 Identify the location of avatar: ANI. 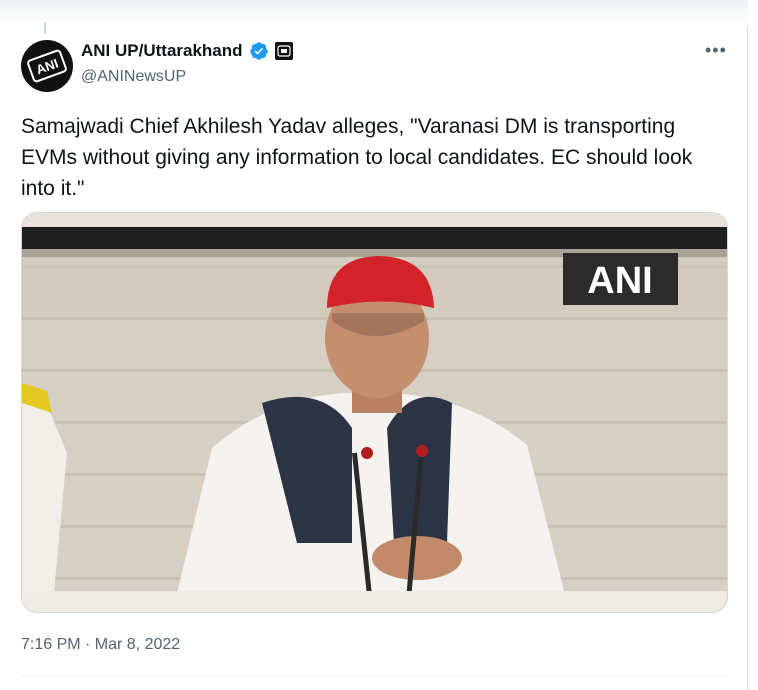
(47, 66).